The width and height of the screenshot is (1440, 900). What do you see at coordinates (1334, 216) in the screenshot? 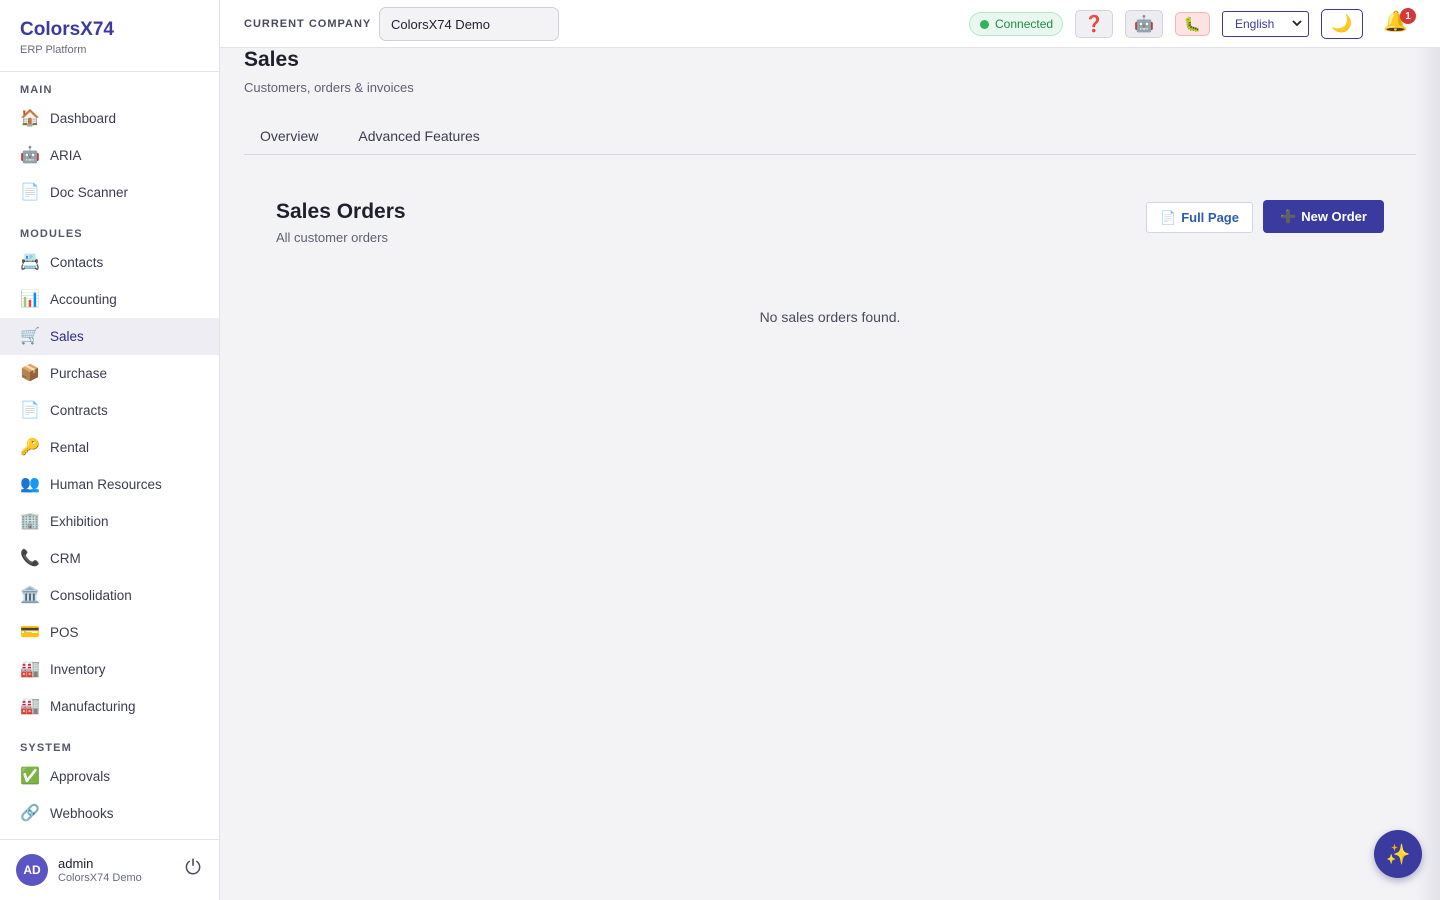
I see `new-order-label: New Order` at bounding box center [1334, 216].